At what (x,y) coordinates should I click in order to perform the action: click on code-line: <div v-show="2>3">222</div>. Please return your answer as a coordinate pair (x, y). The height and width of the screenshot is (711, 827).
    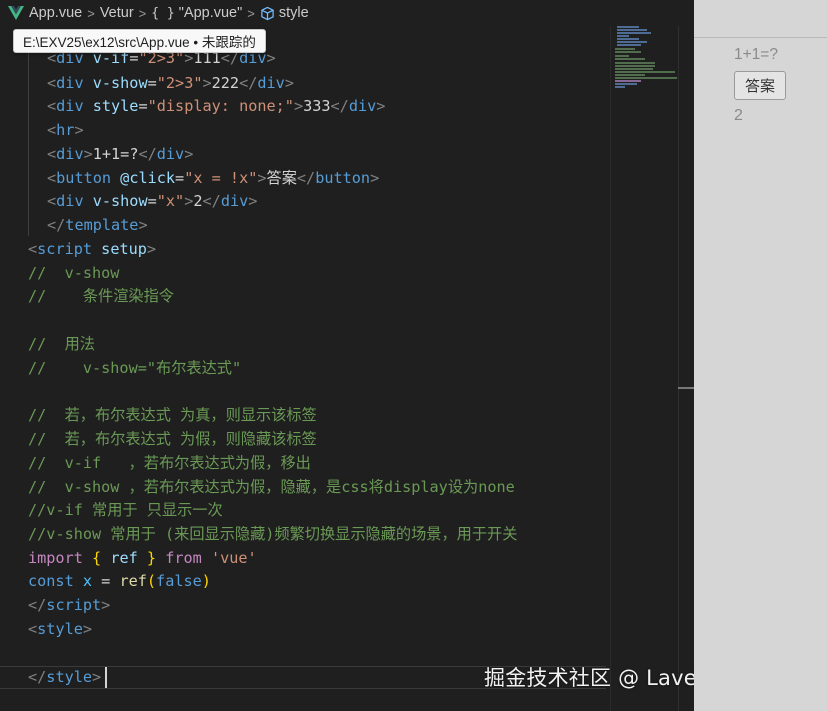
    Looking at the image, I should click on (170, 83).